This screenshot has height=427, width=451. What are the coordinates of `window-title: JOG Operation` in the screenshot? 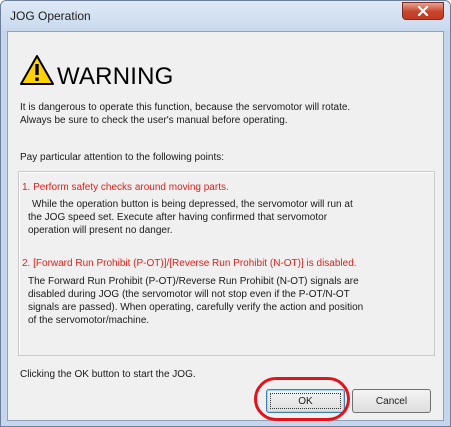 It's located at (50, 16).